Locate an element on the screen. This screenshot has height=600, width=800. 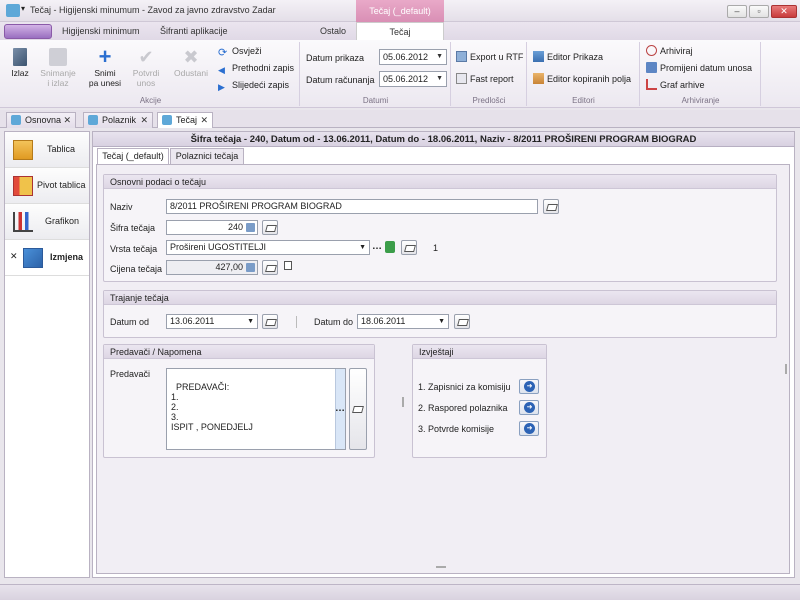
nav-tablica: Tablica is located at coordinates (47, 150).